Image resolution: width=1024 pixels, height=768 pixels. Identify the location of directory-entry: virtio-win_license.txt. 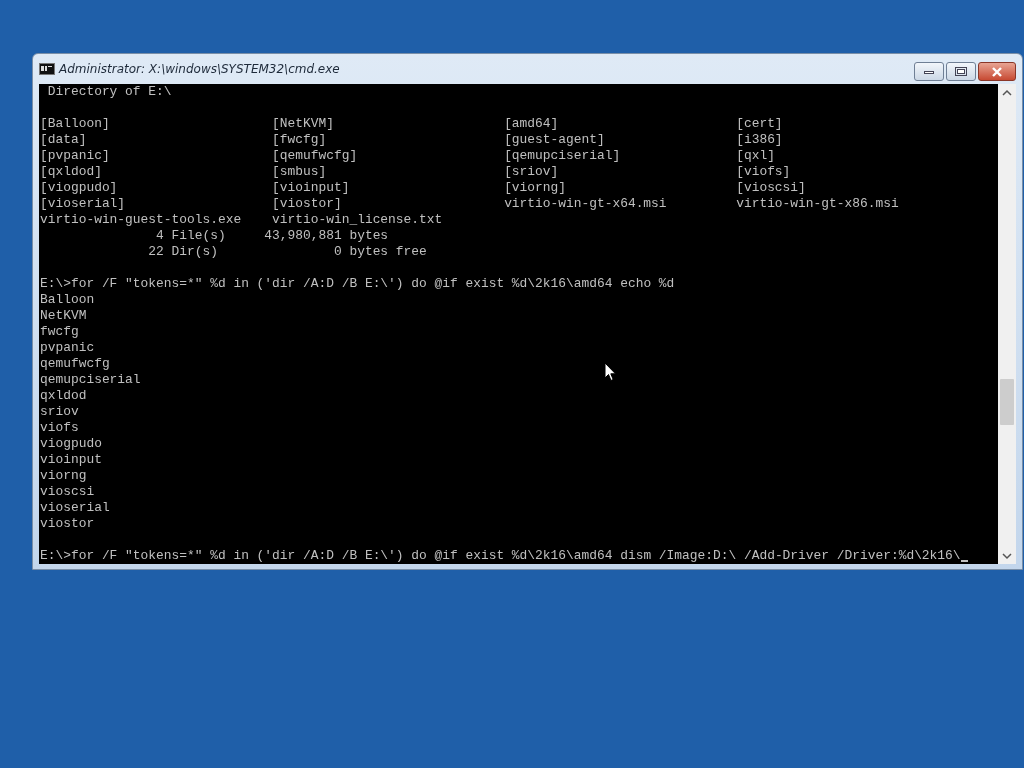
(357, 219).